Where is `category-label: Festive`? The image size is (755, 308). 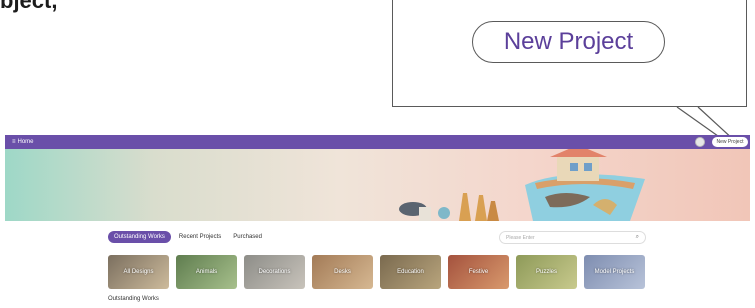
category-label: Festive is located at coordinates (478, 272).